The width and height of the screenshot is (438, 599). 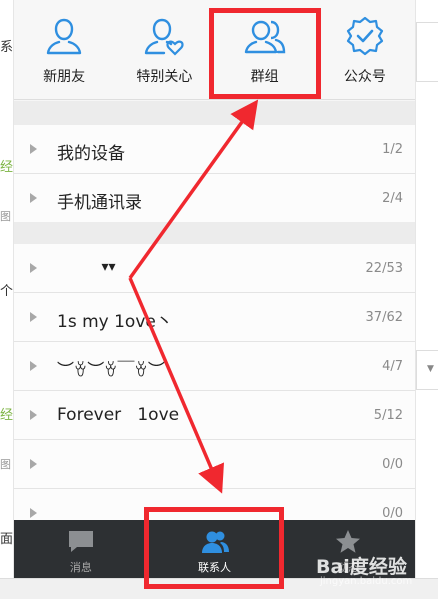 I want to click on group-name: Forever 1ove, so click(x=118, y=415).